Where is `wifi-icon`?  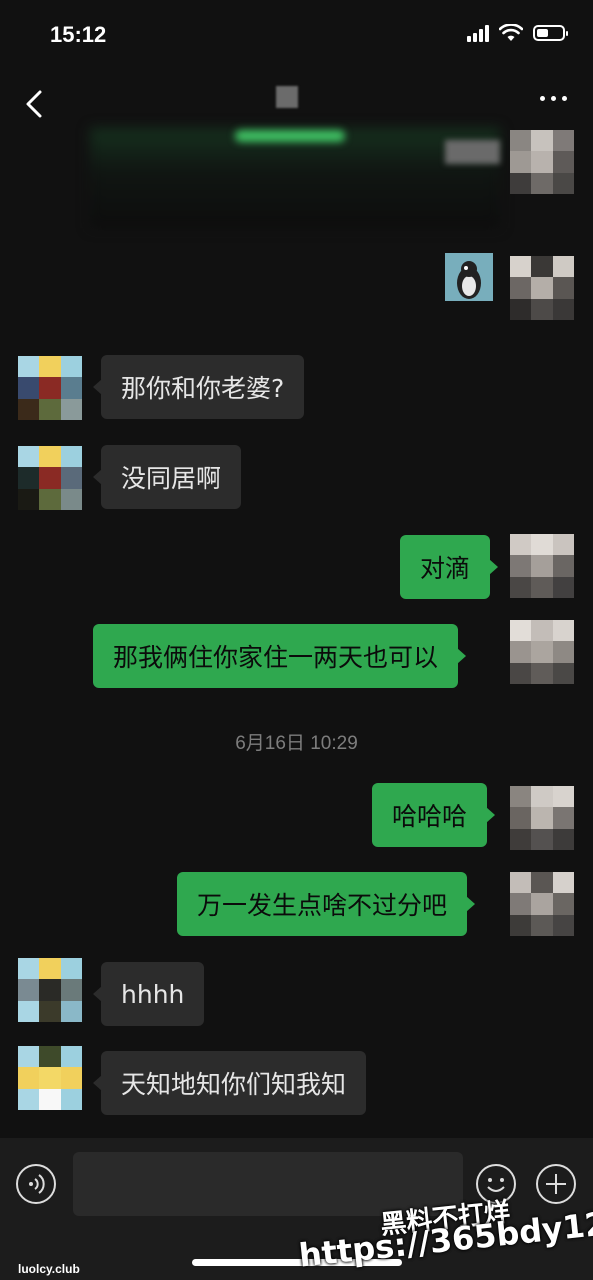
wifi-icon is located at coordinates (511, 32).